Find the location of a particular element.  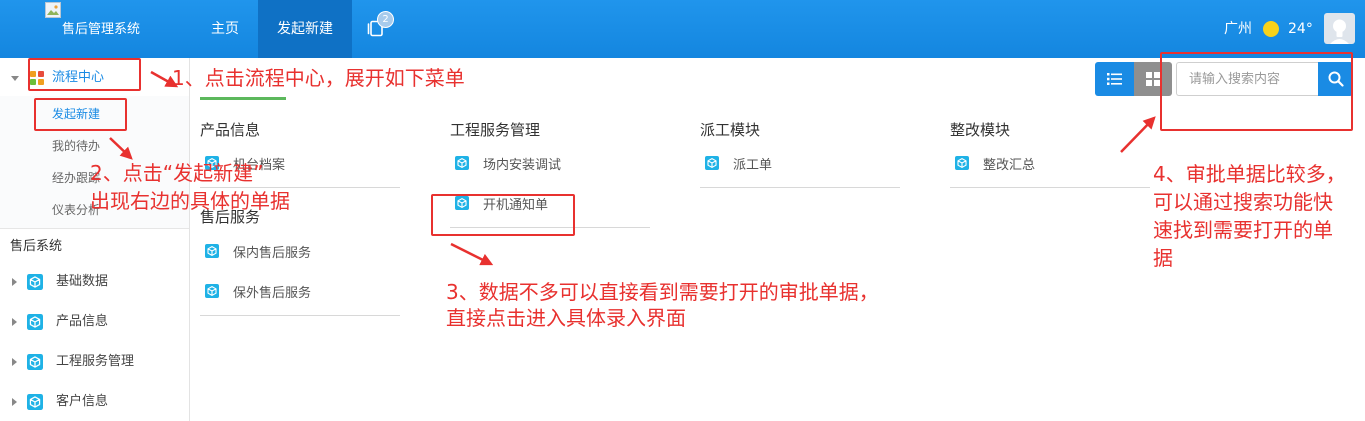

sun-icon is located at coordinates (1271, 29).